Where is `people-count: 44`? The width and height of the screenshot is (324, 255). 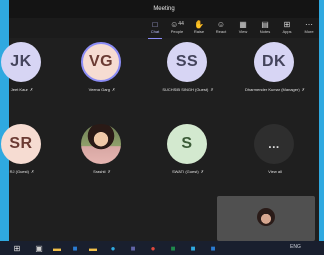 people-count: 44 is located at coordinates (181, 24).